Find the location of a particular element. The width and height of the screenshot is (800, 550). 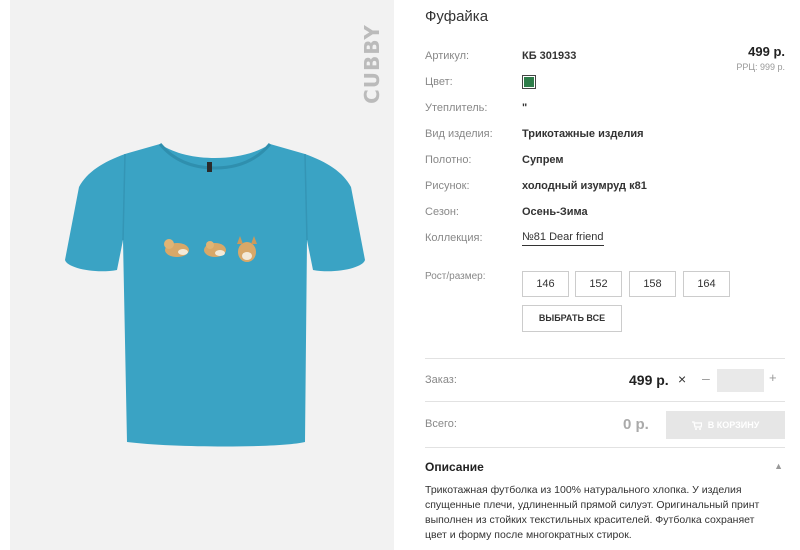

brand-name: CUBBY is located at coordinates (372, 64).